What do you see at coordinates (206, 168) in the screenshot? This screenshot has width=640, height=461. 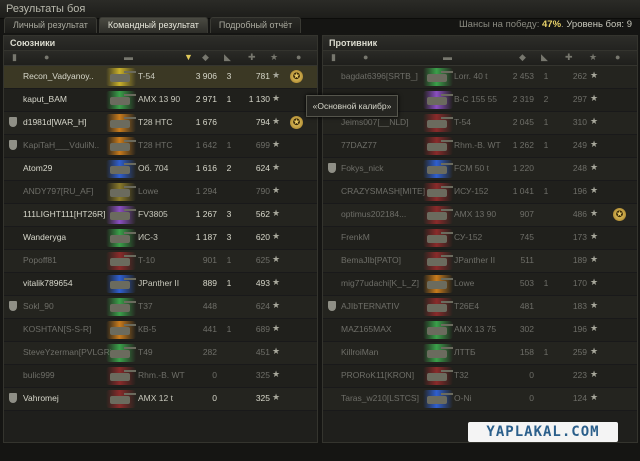 I see `experience-value: 1 616` at bounding box center [206, 168].